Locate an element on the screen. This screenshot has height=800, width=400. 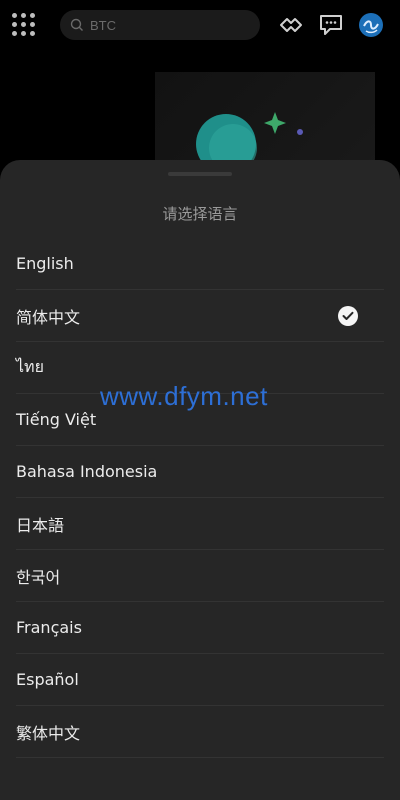
language-option-french: Français is located at coordinates (200, 628).